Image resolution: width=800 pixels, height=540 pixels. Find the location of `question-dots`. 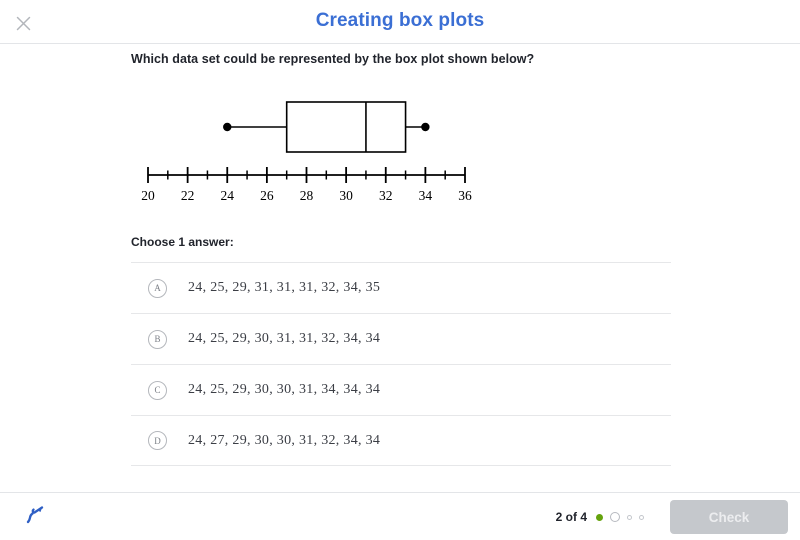

question-dots is located at coordinates (623, 517).